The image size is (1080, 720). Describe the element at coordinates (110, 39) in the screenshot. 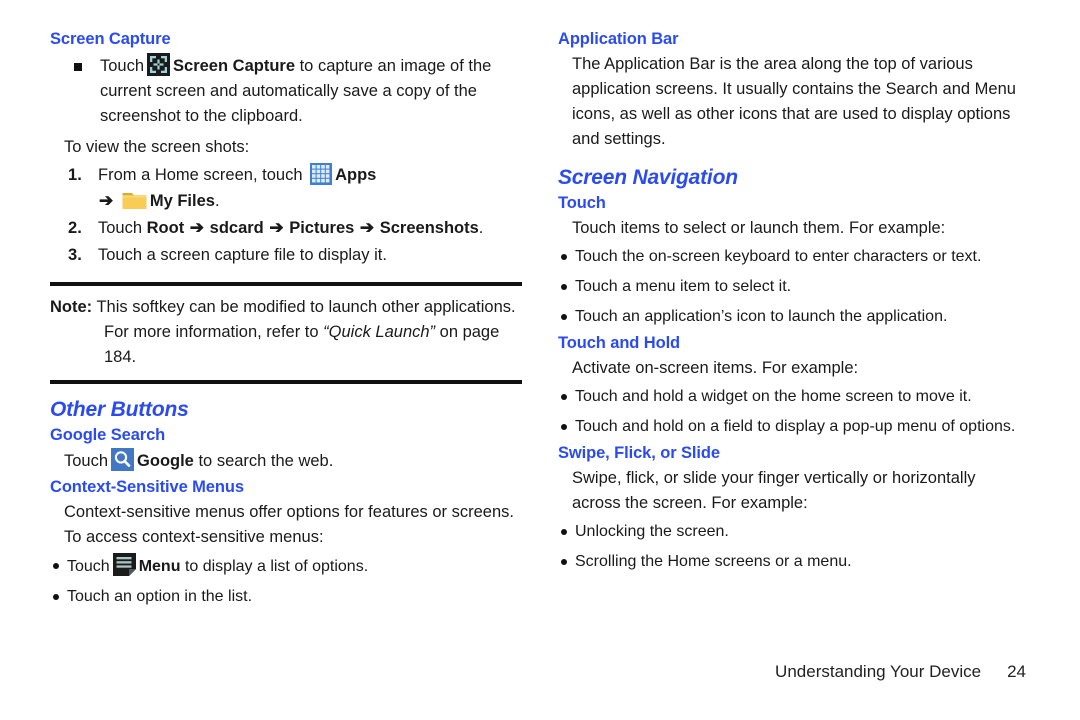

I see `heading-screen-capture: Screen Capture` at that location.